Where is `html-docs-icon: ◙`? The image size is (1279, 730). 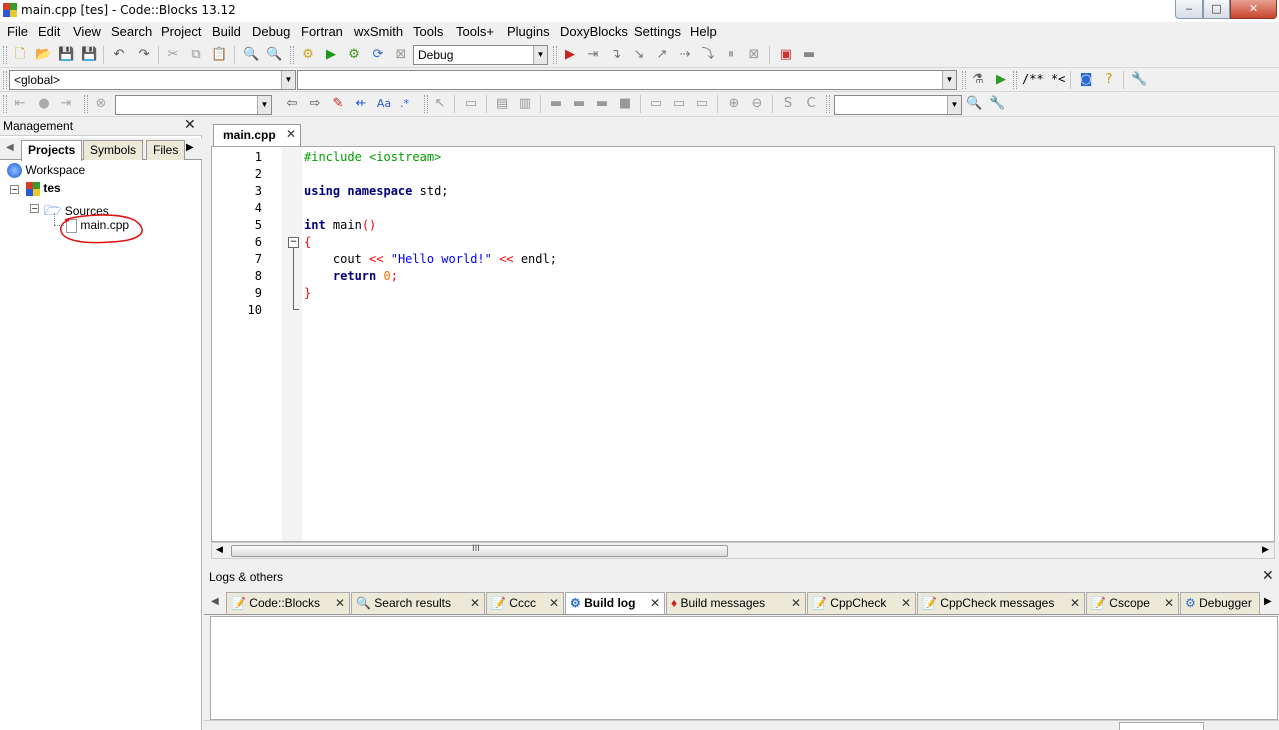
html-docs-icon: ◙ is located at coordinates (1086, 80).